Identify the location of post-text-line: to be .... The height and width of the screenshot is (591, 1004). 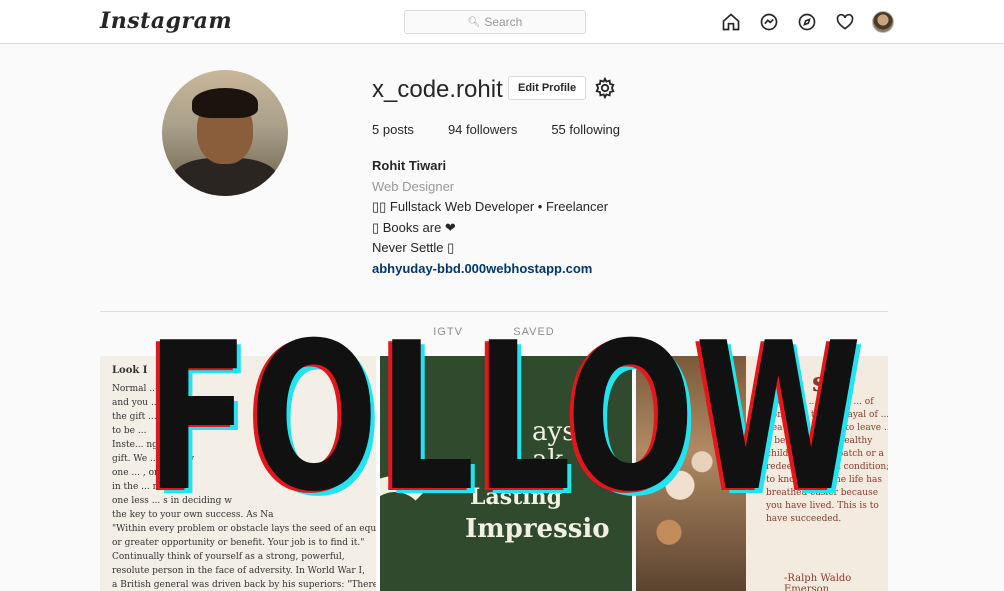
(129, 431).